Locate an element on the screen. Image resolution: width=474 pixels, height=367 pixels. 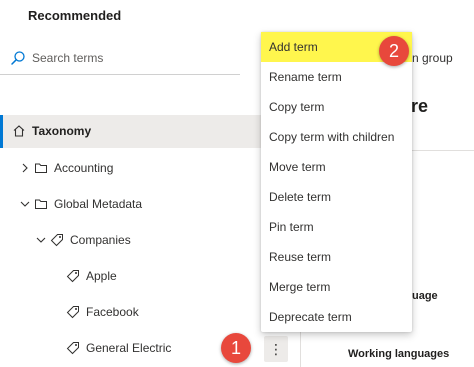
search-box is located at coordinates (120, 57).